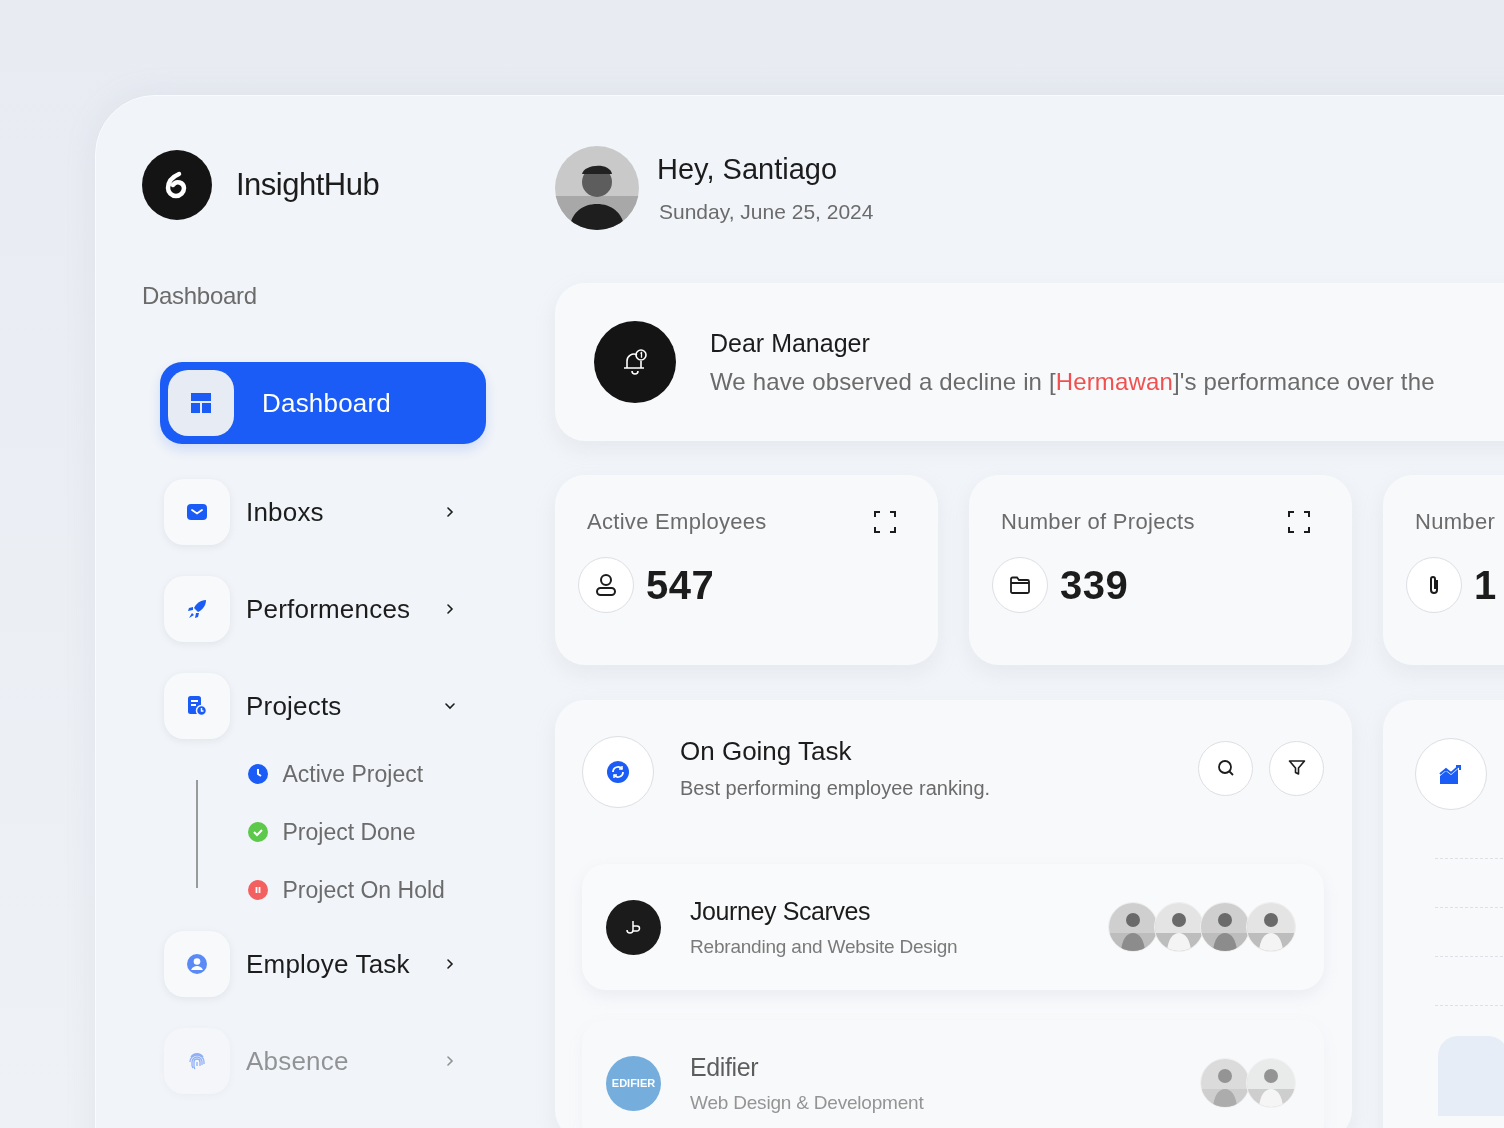 The height and width of the screenshot is (1128, 1504). Describe the element at coordinates (1094, 585) in the screenshot. I see `stat-value: 339` at that location.